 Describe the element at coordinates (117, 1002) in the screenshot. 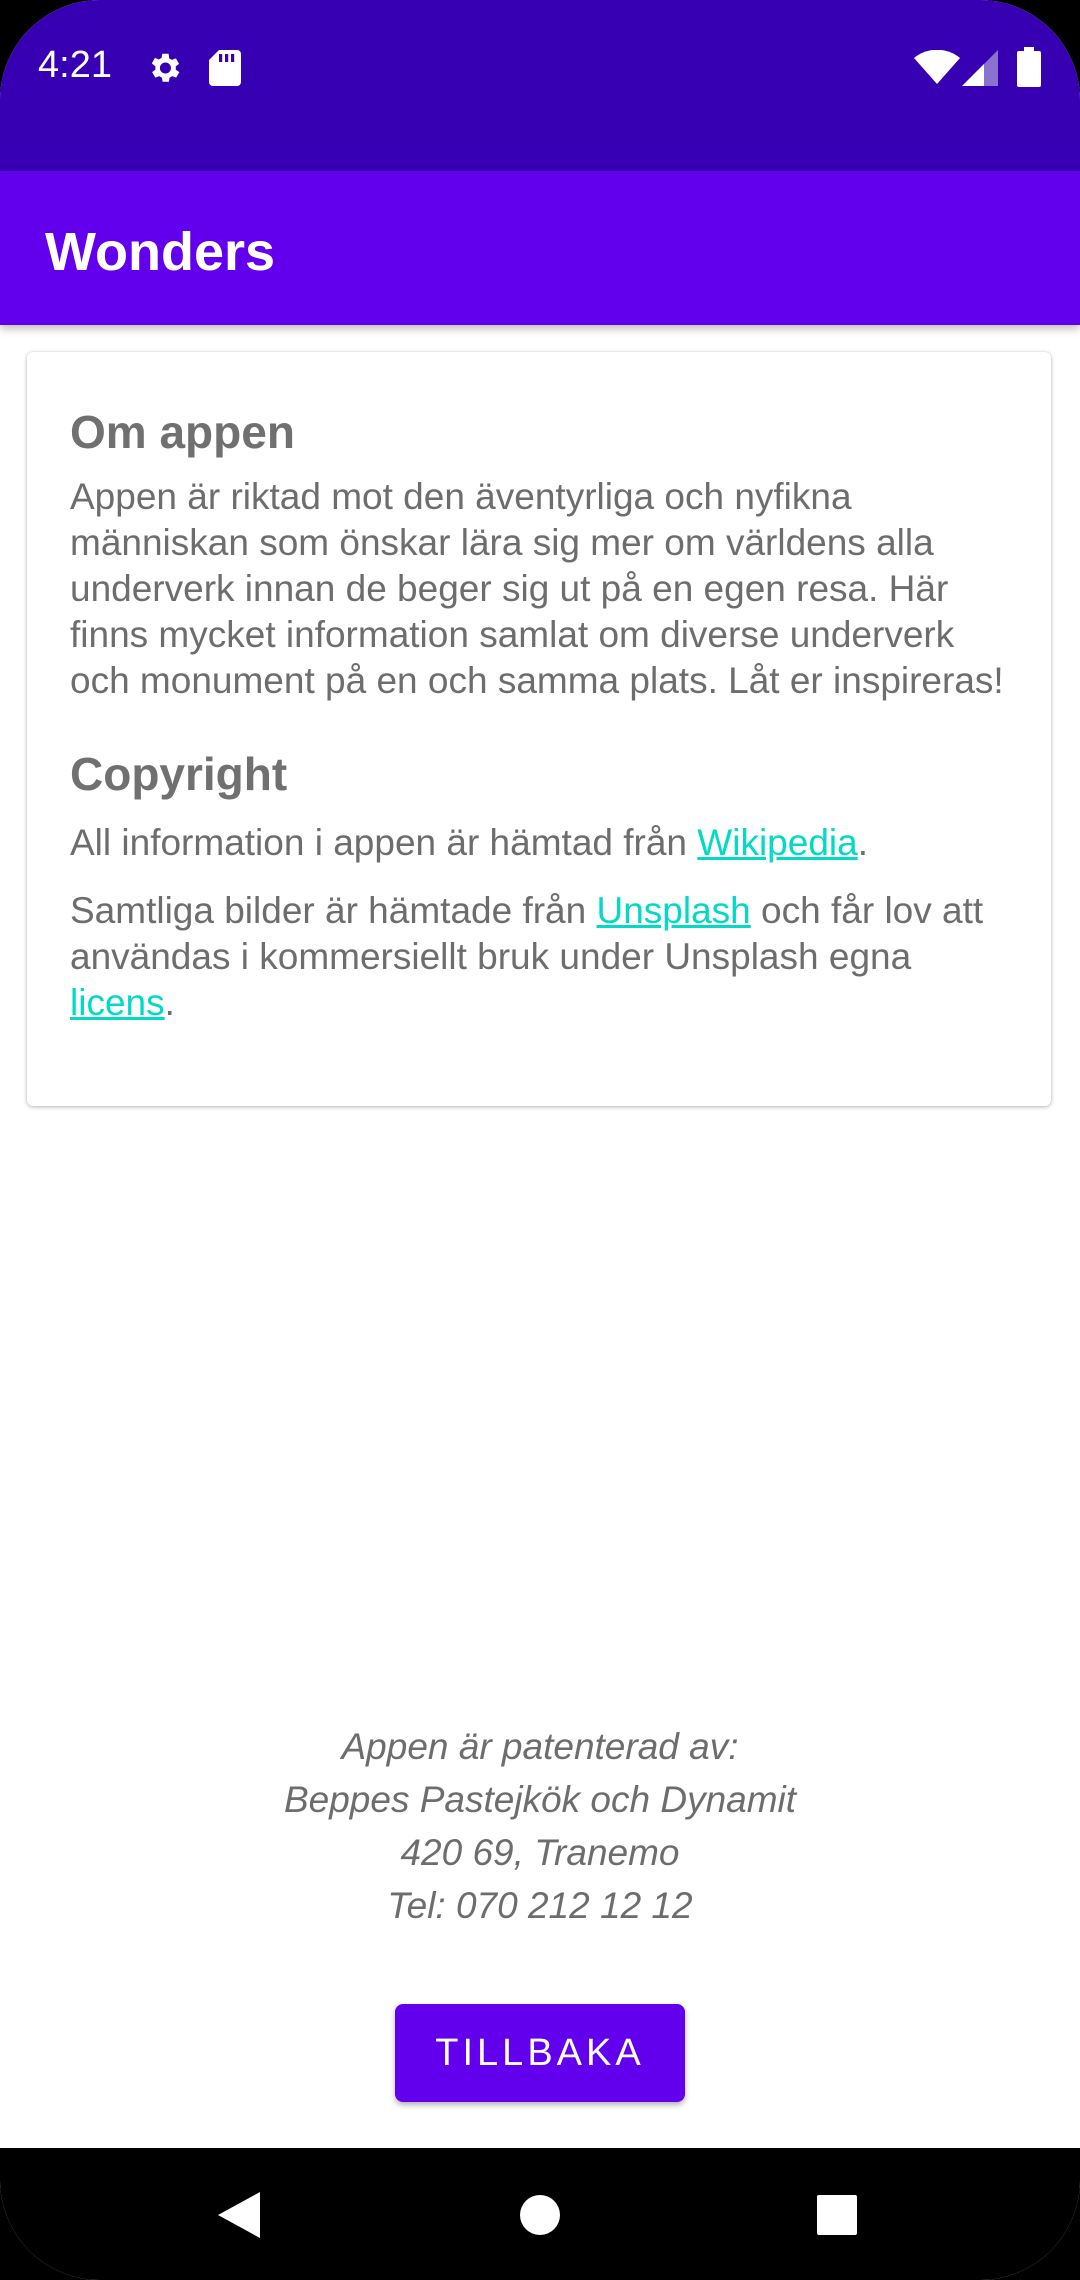

I see `license-link: licens` at that location.